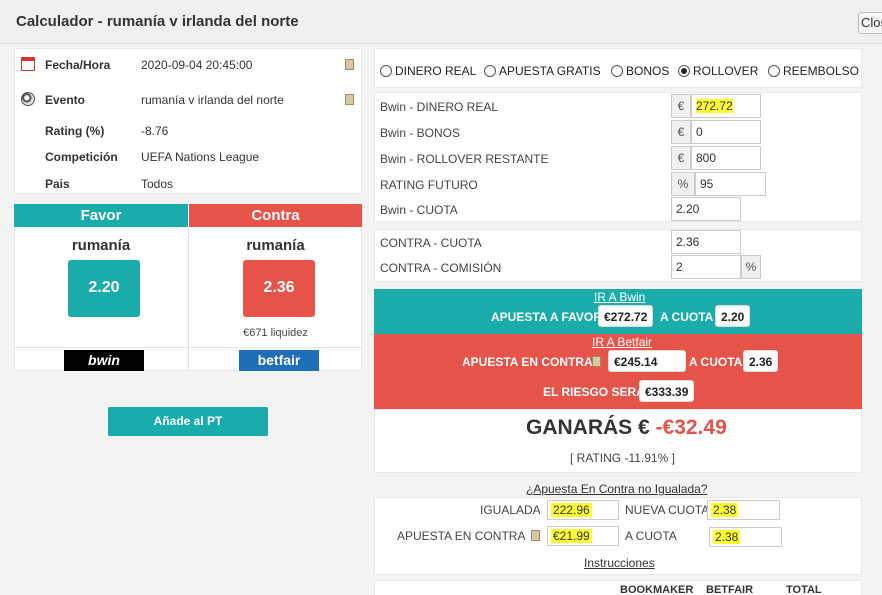  What do you see at coordinates (275, 245) in the screenshot?
I see `contra-team: rumanía` at bounding box center [275, 245].